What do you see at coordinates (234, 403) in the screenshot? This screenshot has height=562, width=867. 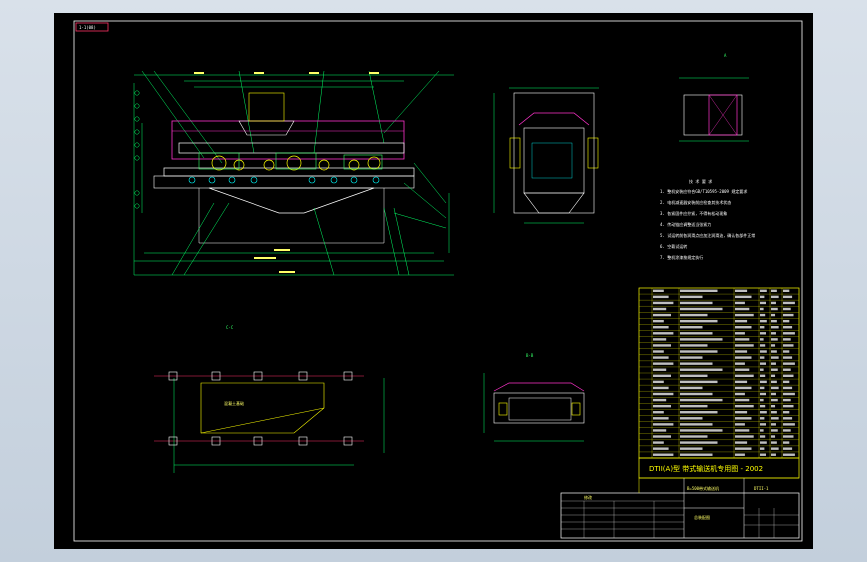 I see `hatch-label: 混凝土基础` at bounding box center [234, 403].